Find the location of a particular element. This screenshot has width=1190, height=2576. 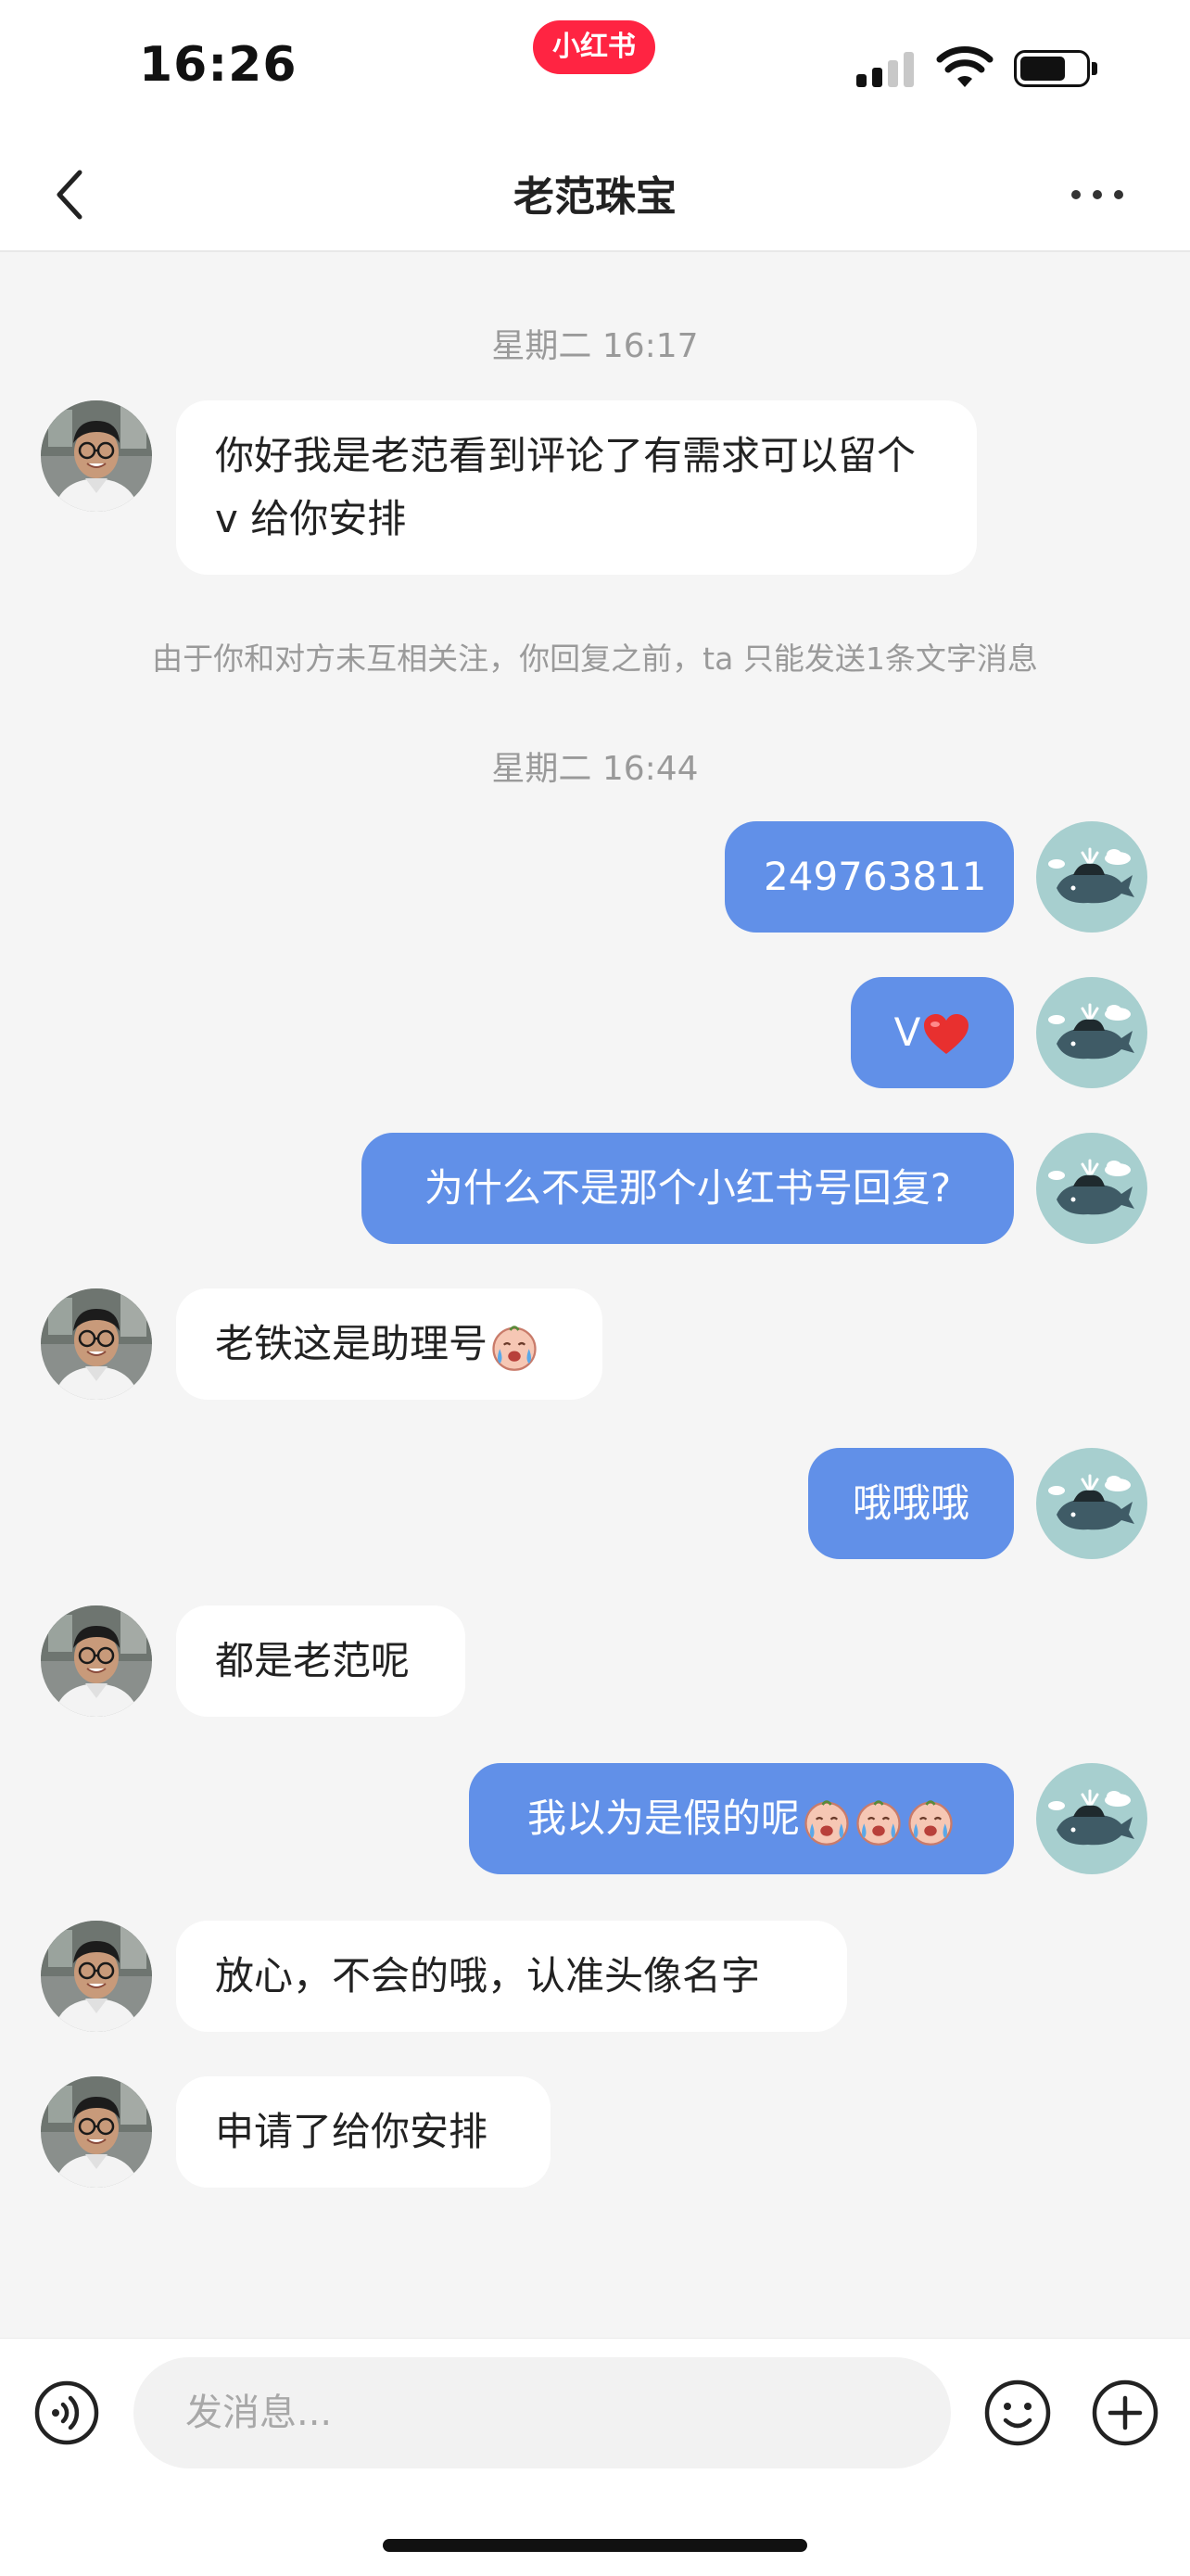

more-options-icon is located at coordinates (1097, 194).